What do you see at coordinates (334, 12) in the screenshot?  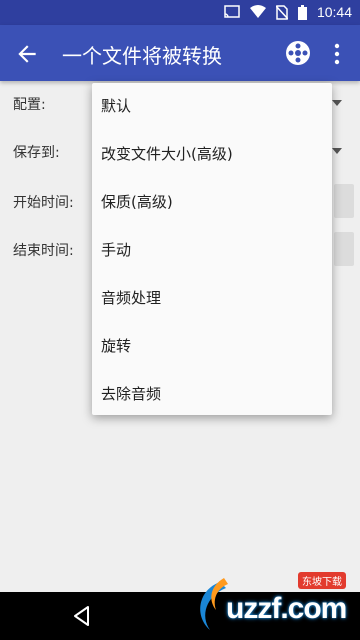 I see `status-time: 10:44` at bounding box center [334, 12].